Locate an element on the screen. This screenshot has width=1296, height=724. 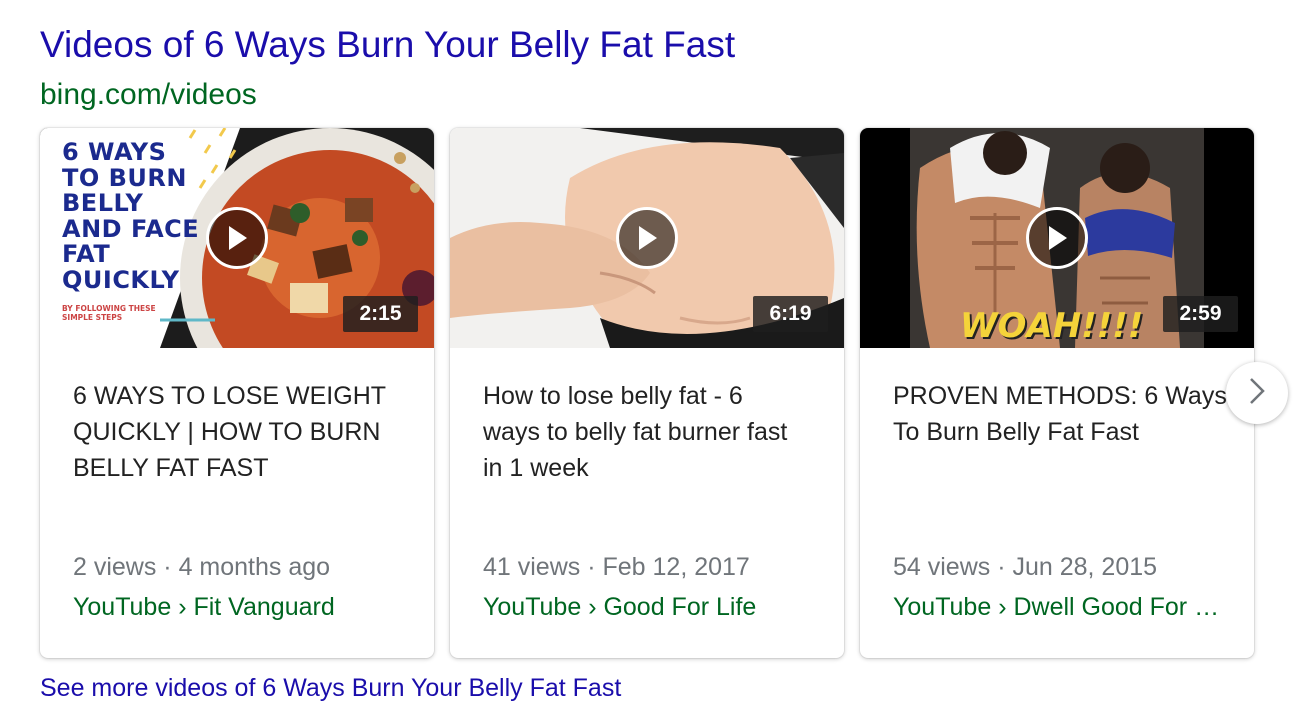
video-thumbnail-3: WOAH!!!! 2:59 is located at coordinates (1057, 238).